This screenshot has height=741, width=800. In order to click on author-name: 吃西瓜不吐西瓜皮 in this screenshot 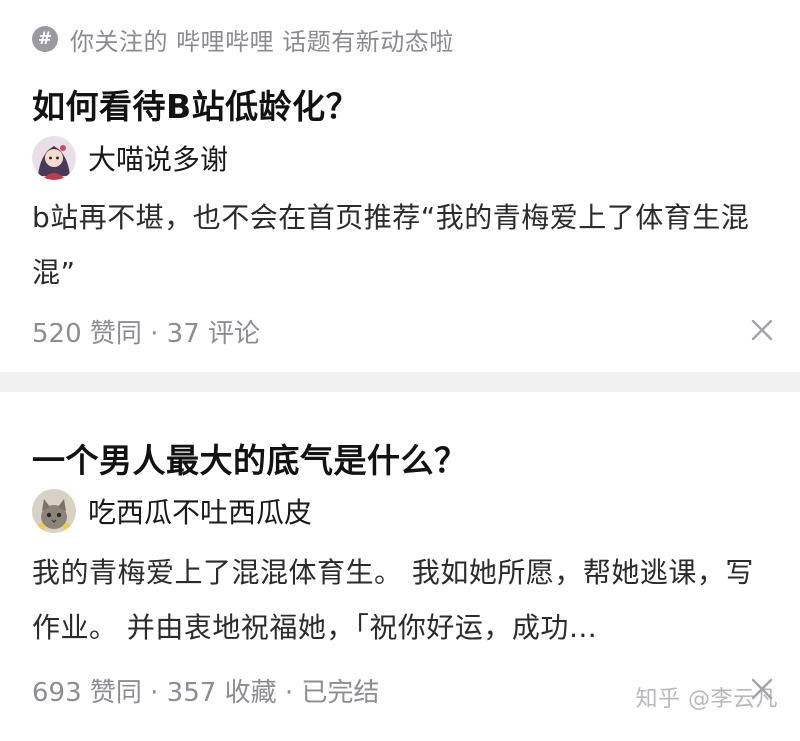, I will do `click(200, 511)`.